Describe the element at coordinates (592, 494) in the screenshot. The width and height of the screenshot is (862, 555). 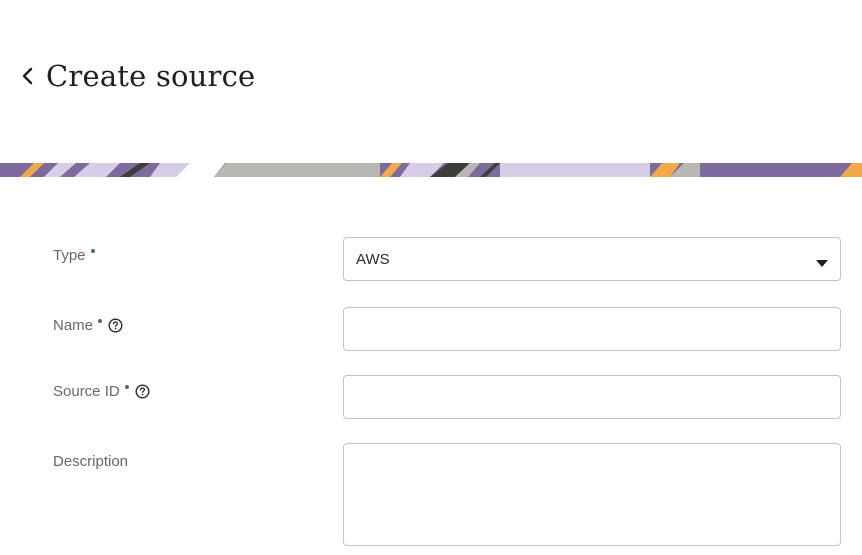
I see `description-textarea` at that location.